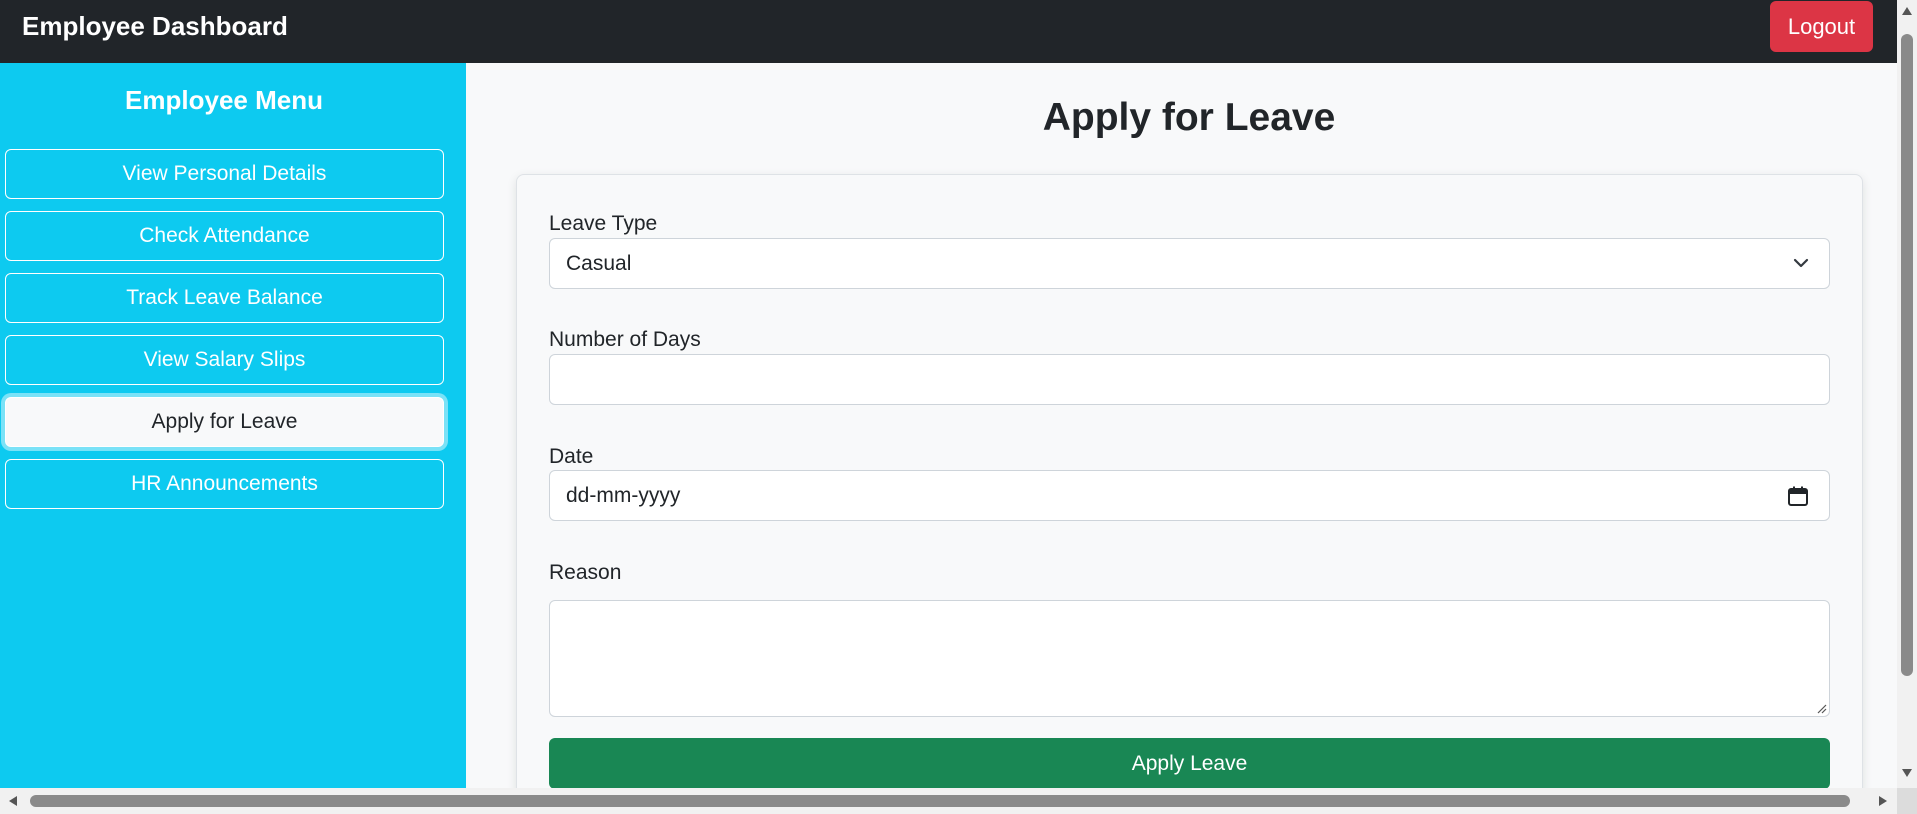 The image size is (1917, 814). What do you see at coordinates (603, 223) in the screenshot?
I see `leave-type-label: Leave Type` at bounding box center [603, 223].